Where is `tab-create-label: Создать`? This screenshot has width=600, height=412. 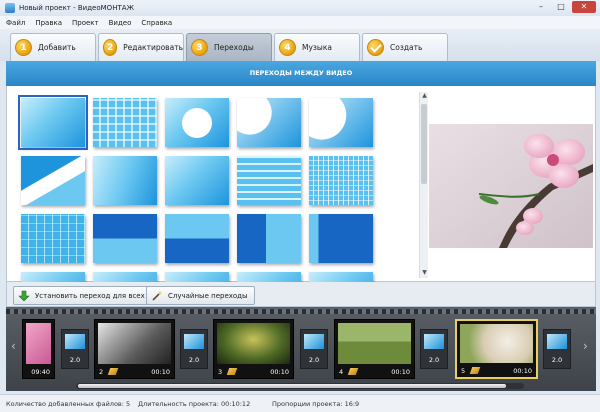
tab-create-label: Создать is located at coordinates (406, 47).